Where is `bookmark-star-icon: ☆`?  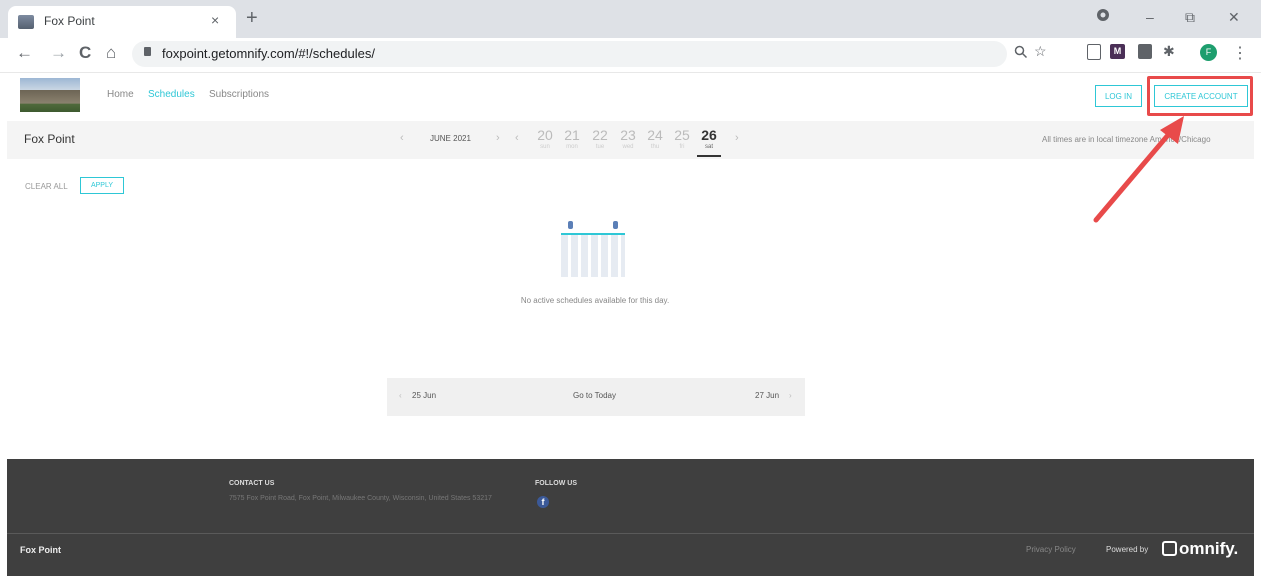
bookmark-star-icon: ☆ is located at coordinates (1040, 51).